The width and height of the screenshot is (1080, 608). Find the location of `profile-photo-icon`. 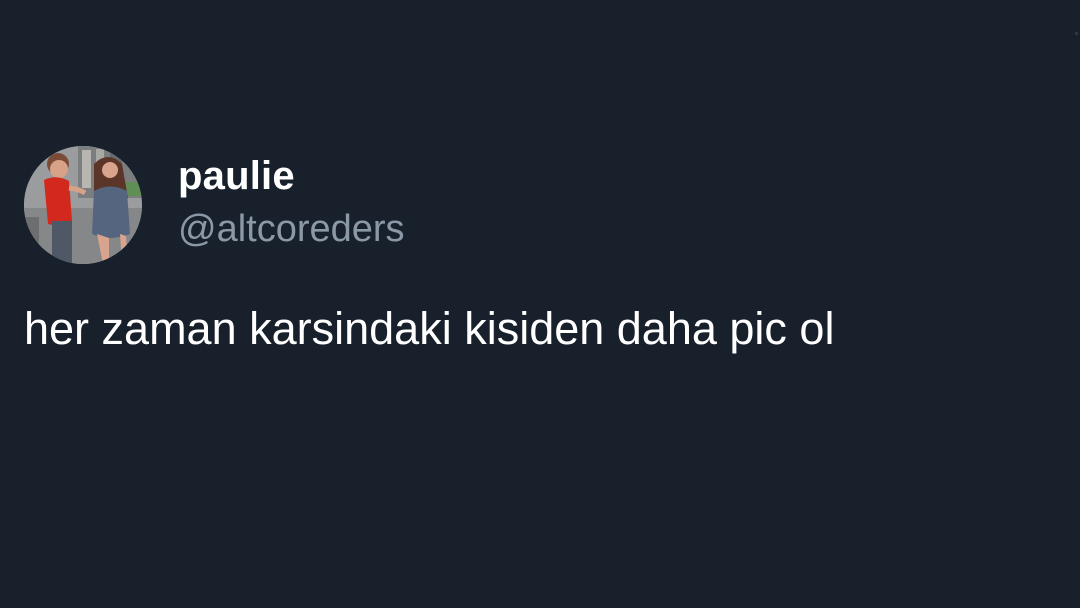

profile-photo-icon is located at coordinates (83, 205).